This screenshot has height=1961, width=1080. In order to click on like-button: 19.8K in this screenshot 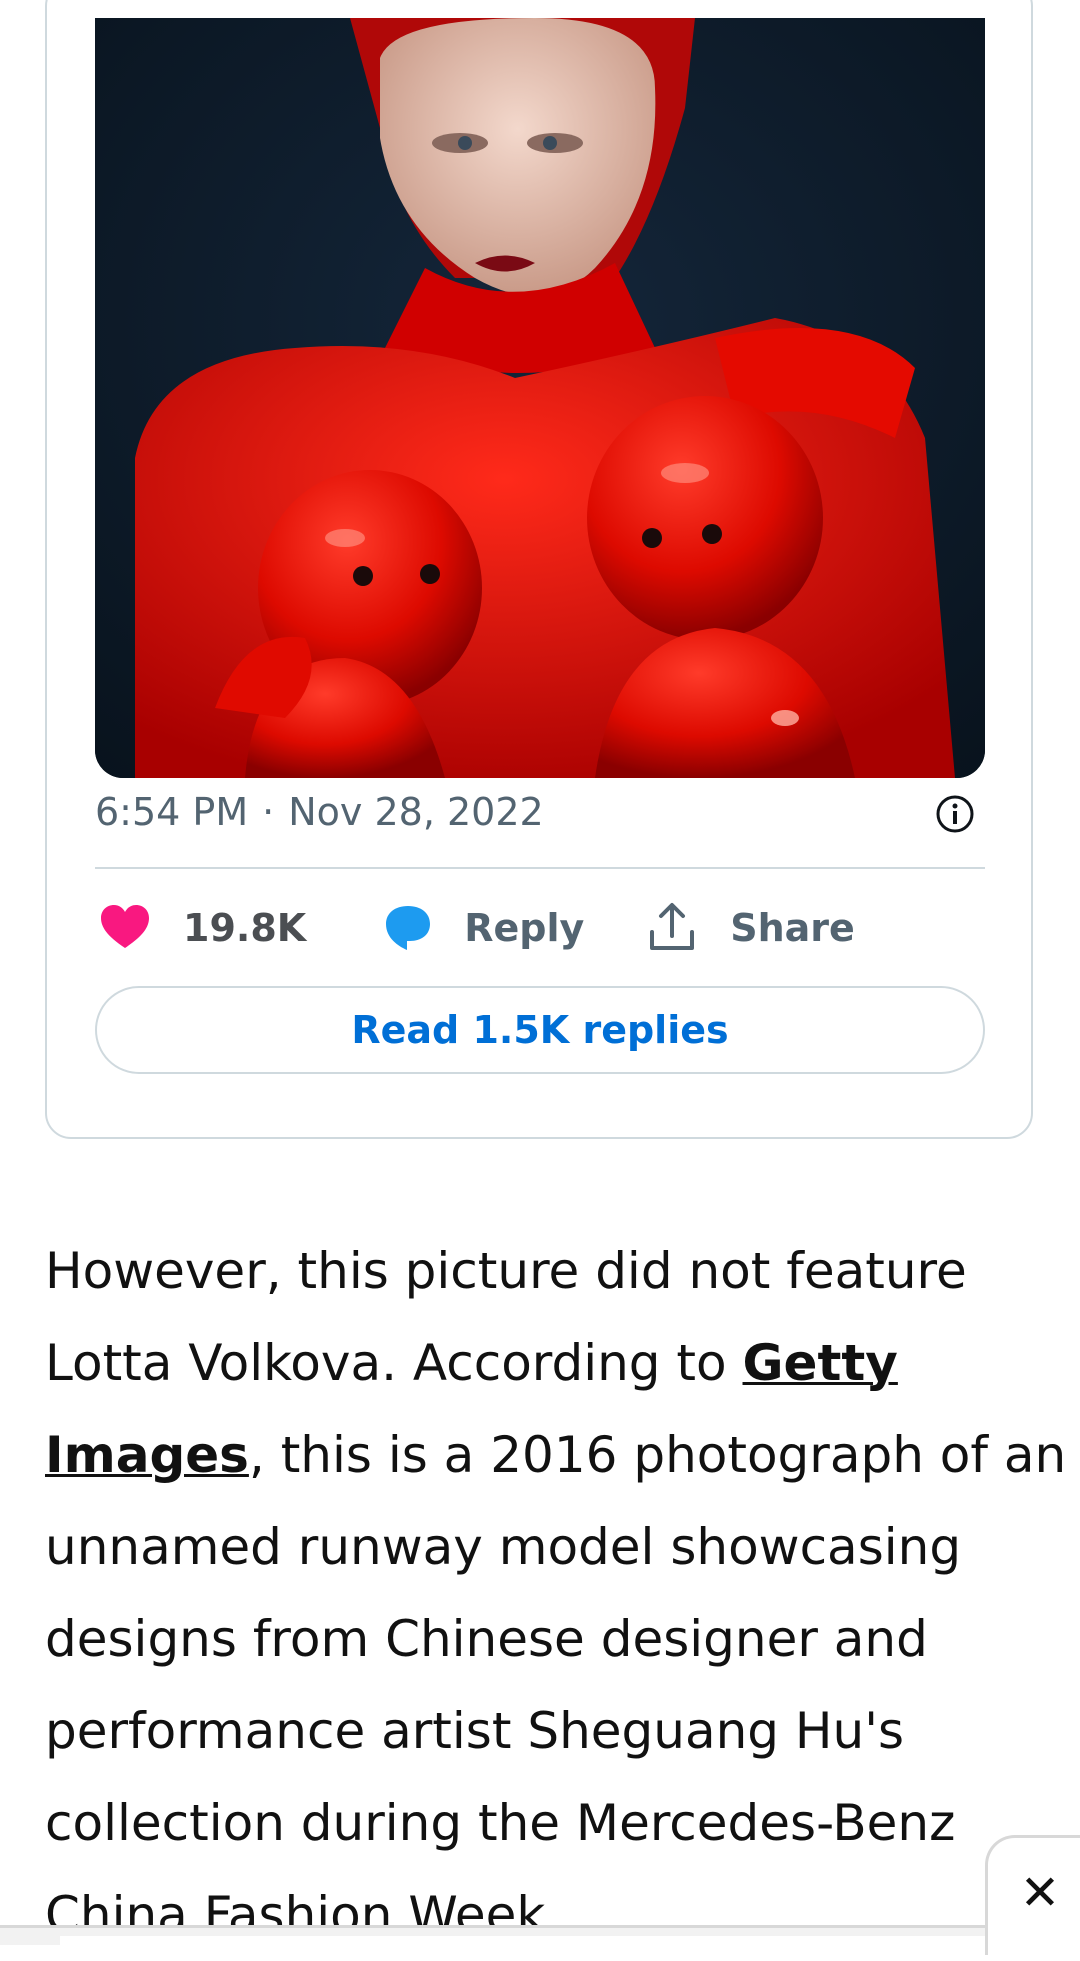, I will do `click(201, 928)`.